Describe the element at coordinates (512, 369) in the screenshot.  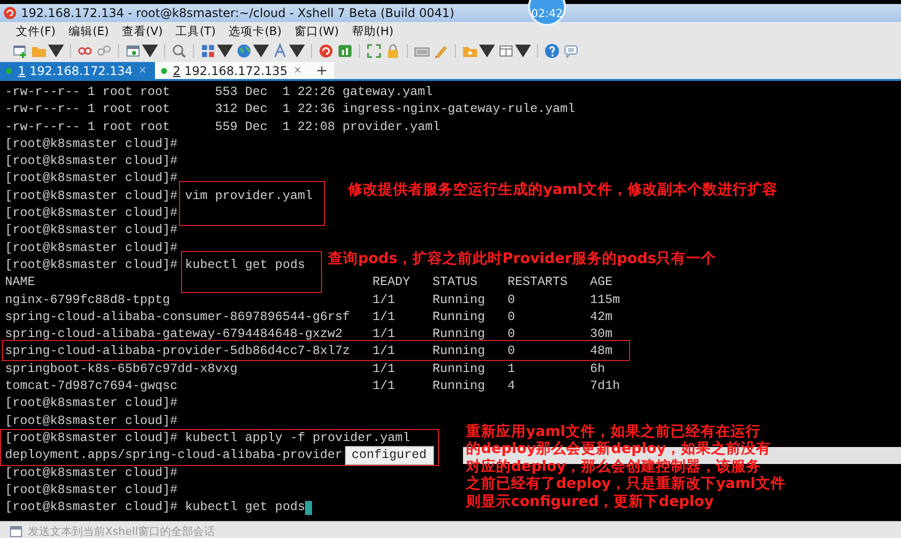
I see `table-cell-text: 1` at that location.